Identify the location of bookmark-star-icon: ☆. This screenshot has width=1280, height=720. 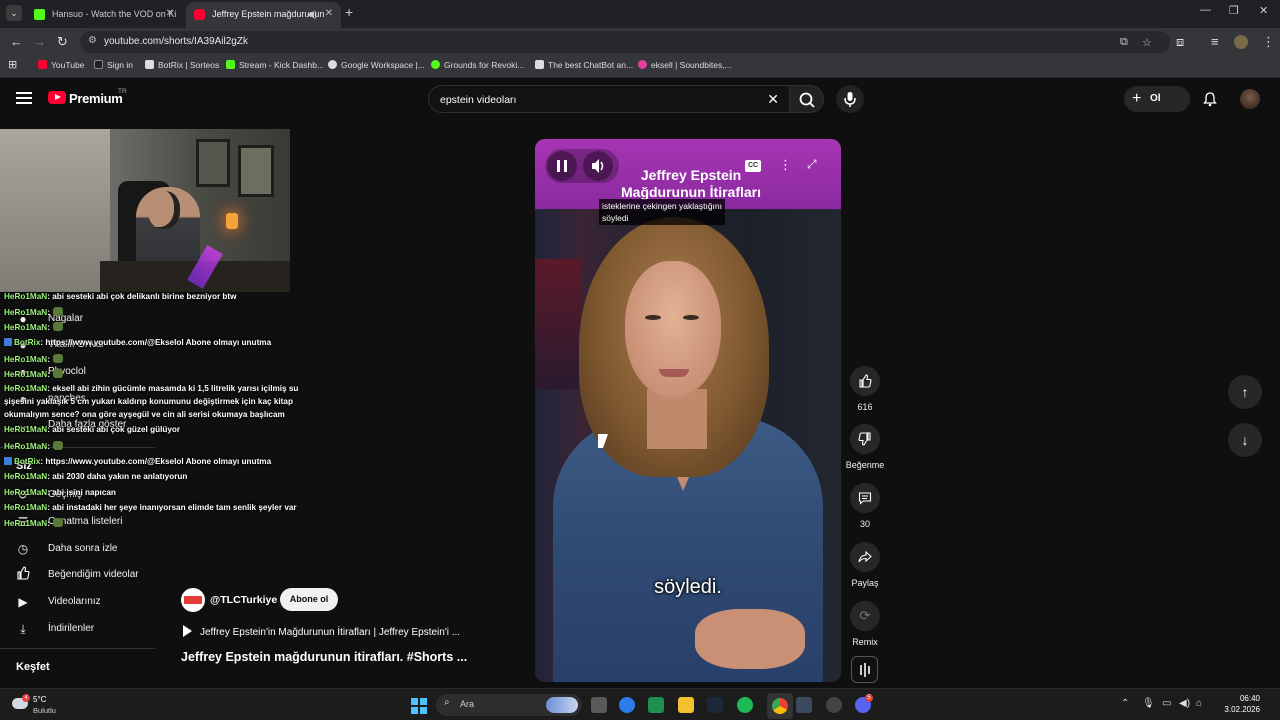
(1147, 42).